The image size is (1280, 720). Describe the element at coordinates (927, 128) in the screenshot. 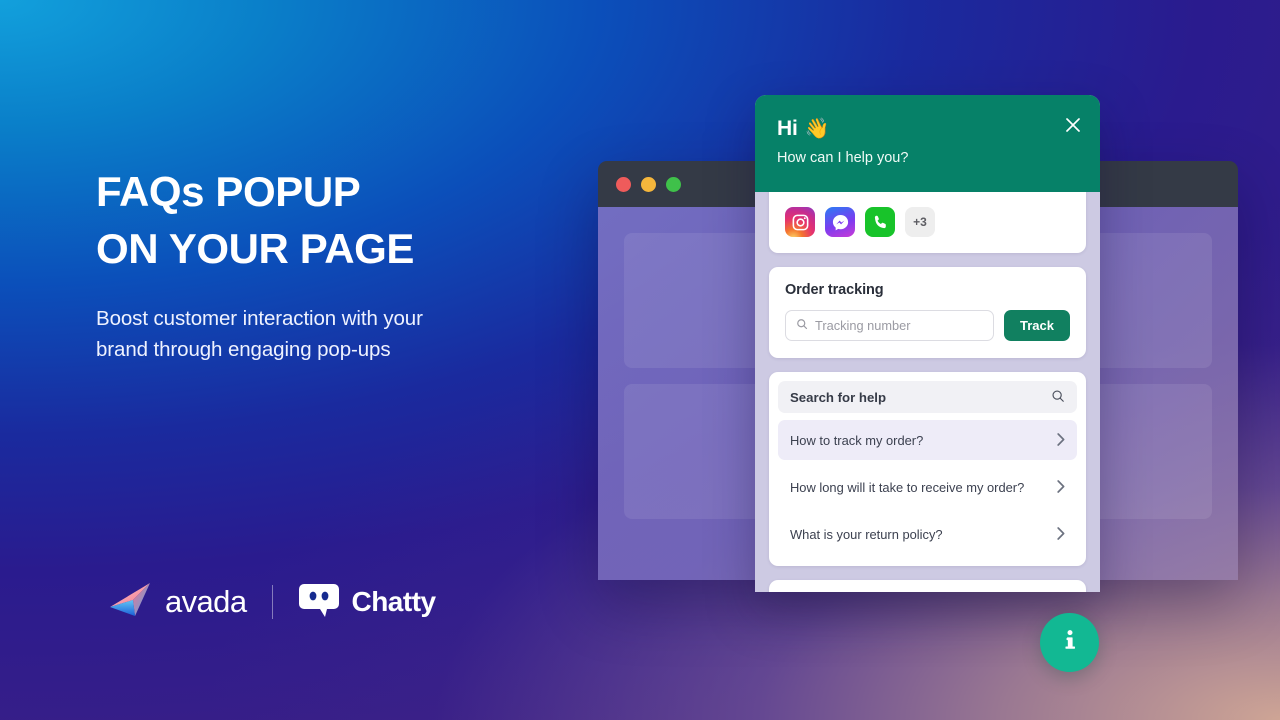

I see `widget-greeting: Hi 👋` at that location.